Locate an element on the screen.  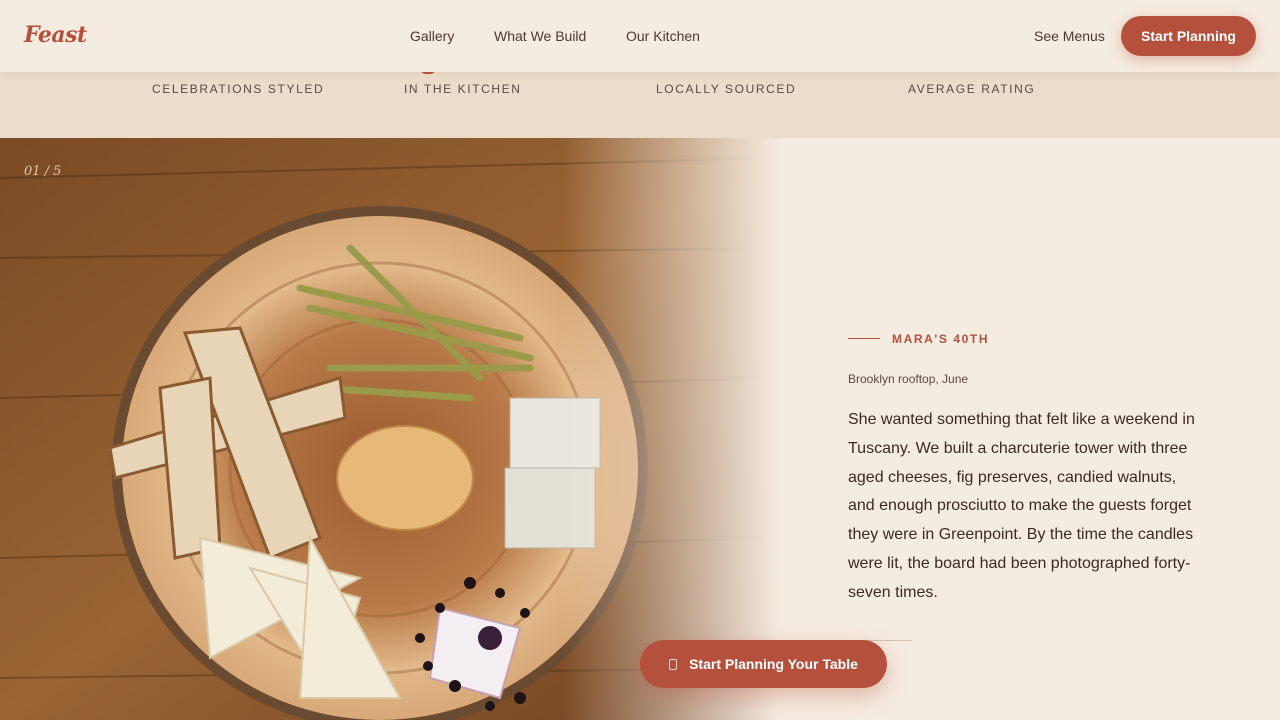
story-eyebrow: MARA'S 40TH is located at coordinates (941, 339).